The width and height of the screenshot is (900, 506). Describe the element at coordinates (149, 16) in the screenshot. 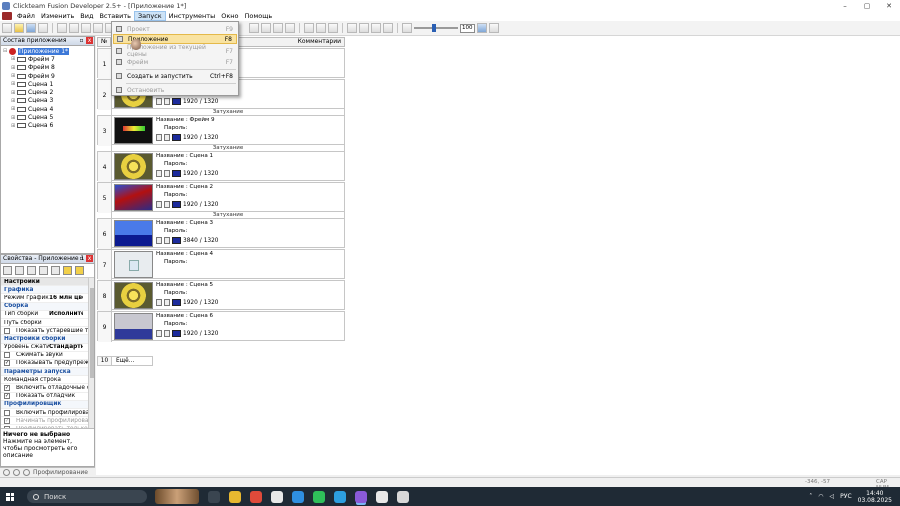

I see `menu-run: Запуск` at that location.